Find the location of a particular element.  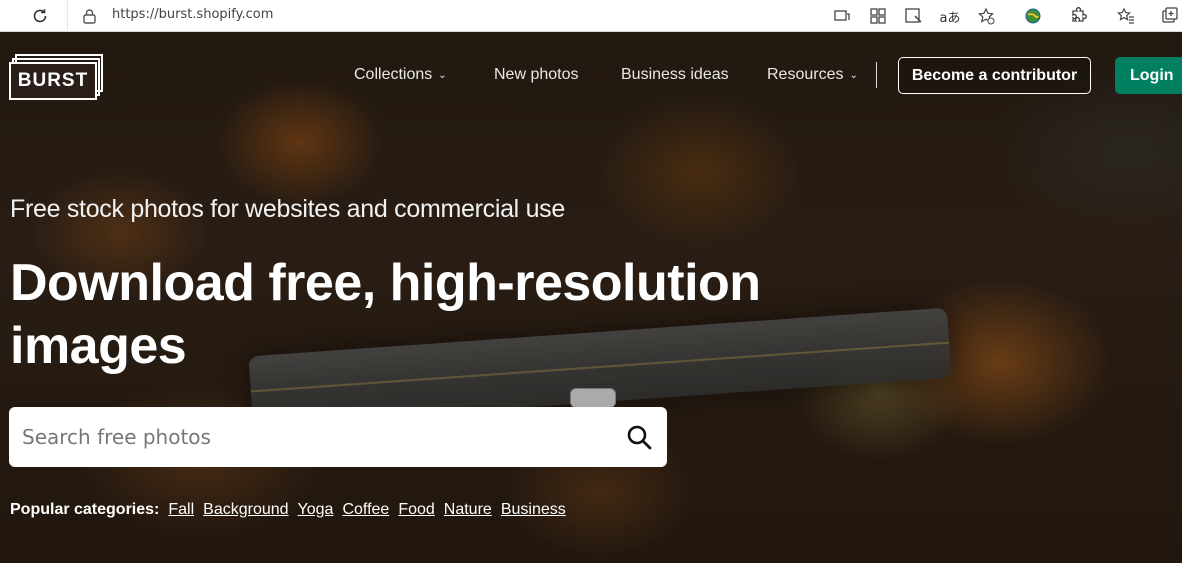

login-button: Login is located at coordinates (1148, 75).